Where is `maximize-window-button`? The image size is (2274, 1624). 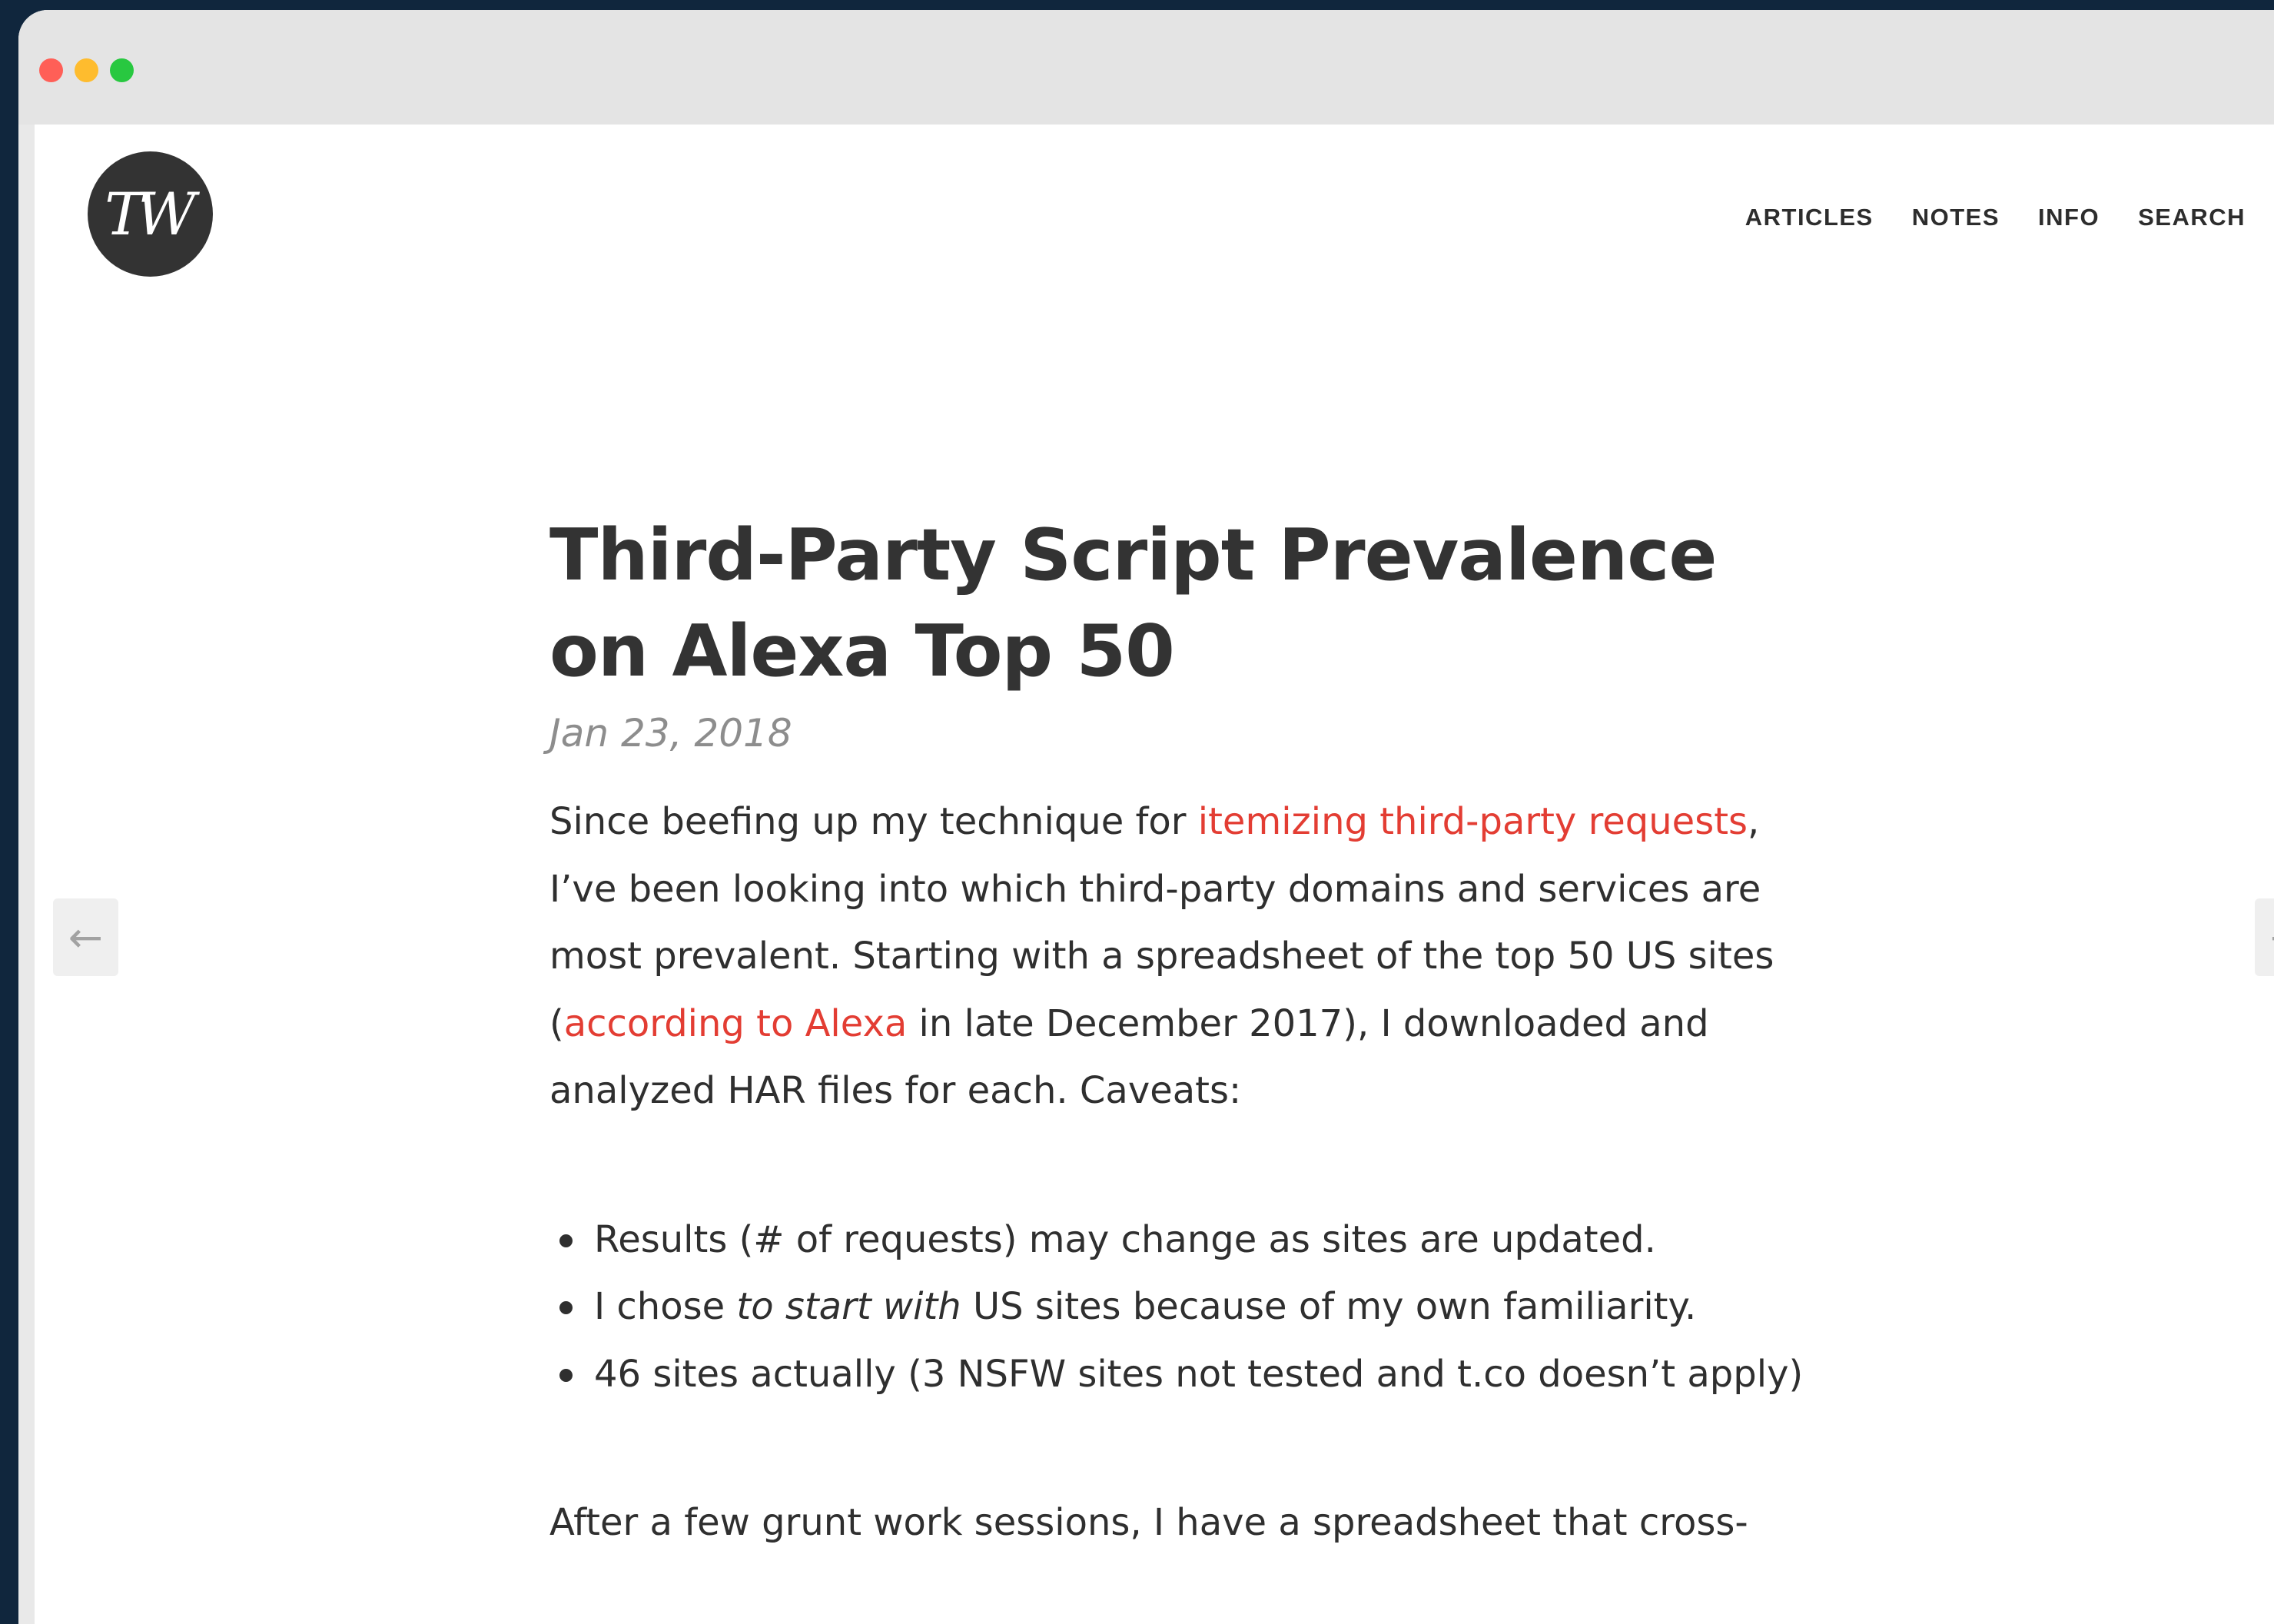
maximize-window-button is located at coordinates (122, 70).